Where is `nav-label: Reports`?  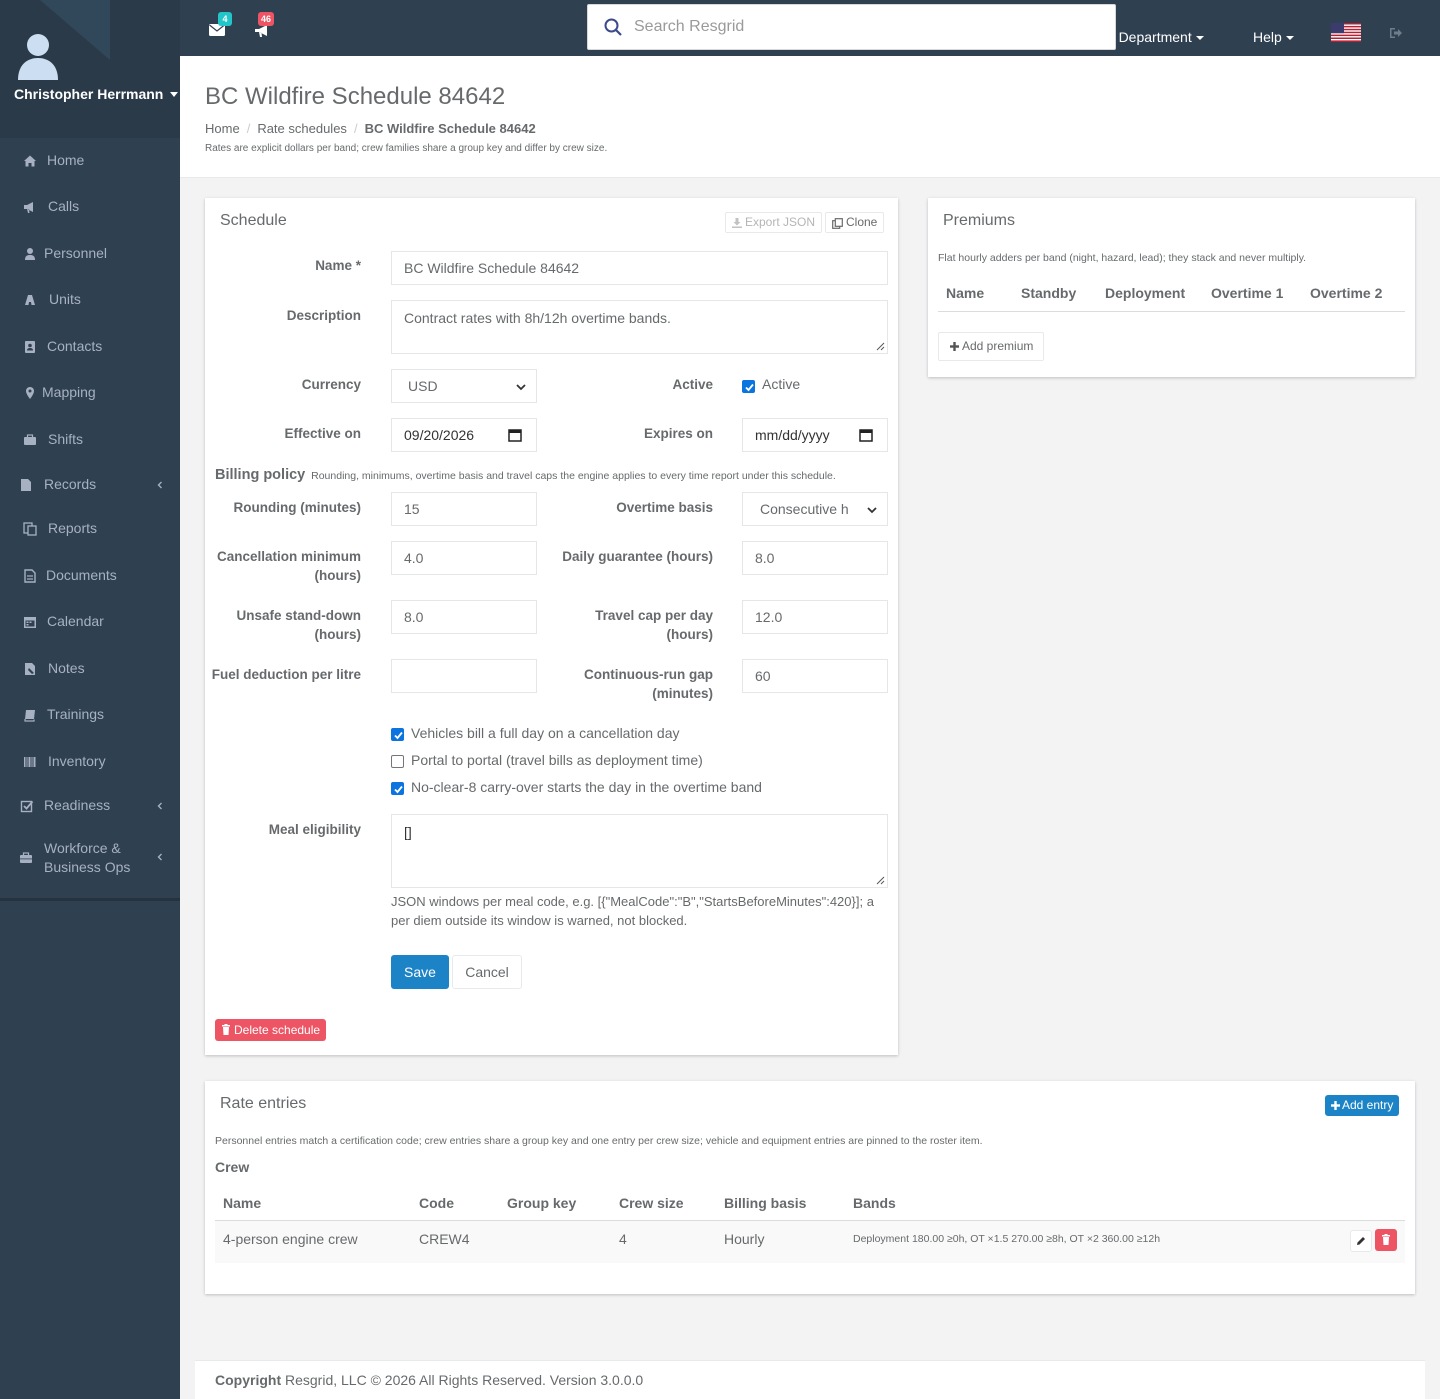 nav-label: Reports is located at coordinates (73, 528).